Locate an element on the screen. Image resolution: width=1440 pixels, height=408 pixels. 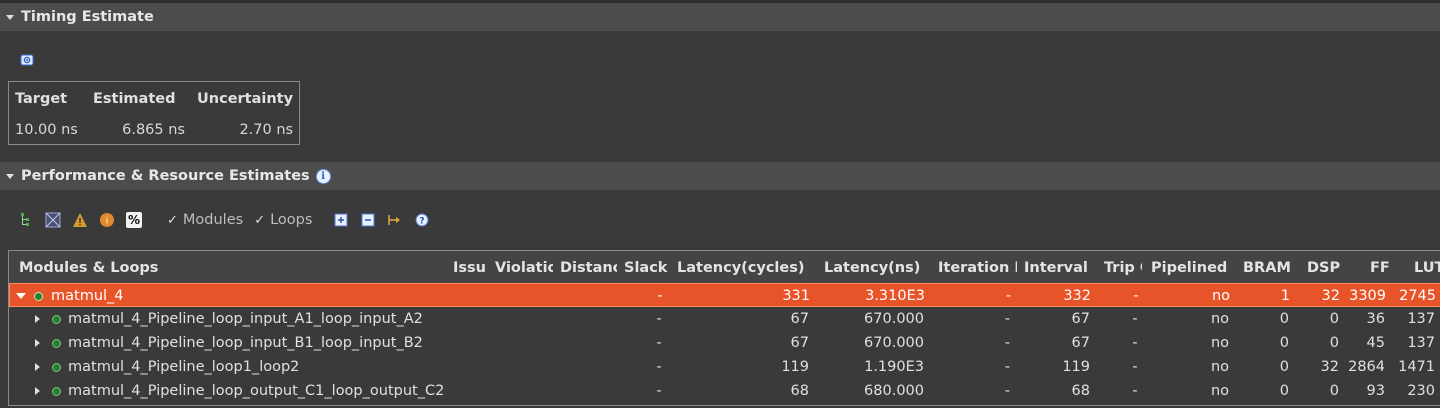
goto-source-icon is located at coordinates (395, 220).